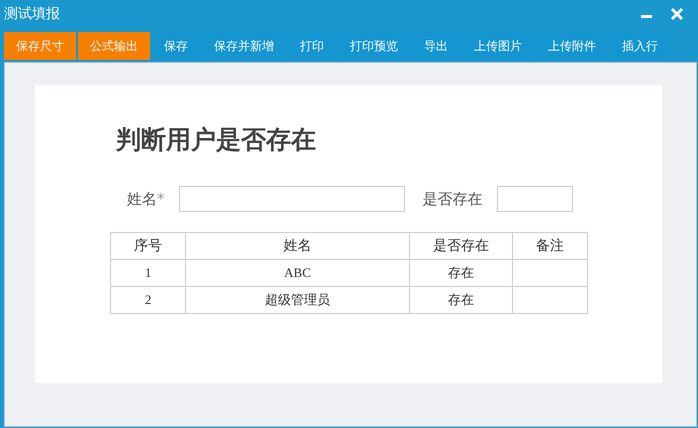 The image size is (698, 428). What do you see at coordinates (298, 273) in the screenshot?
I see `table-cell: ABC` at bounding box center [298, 273].